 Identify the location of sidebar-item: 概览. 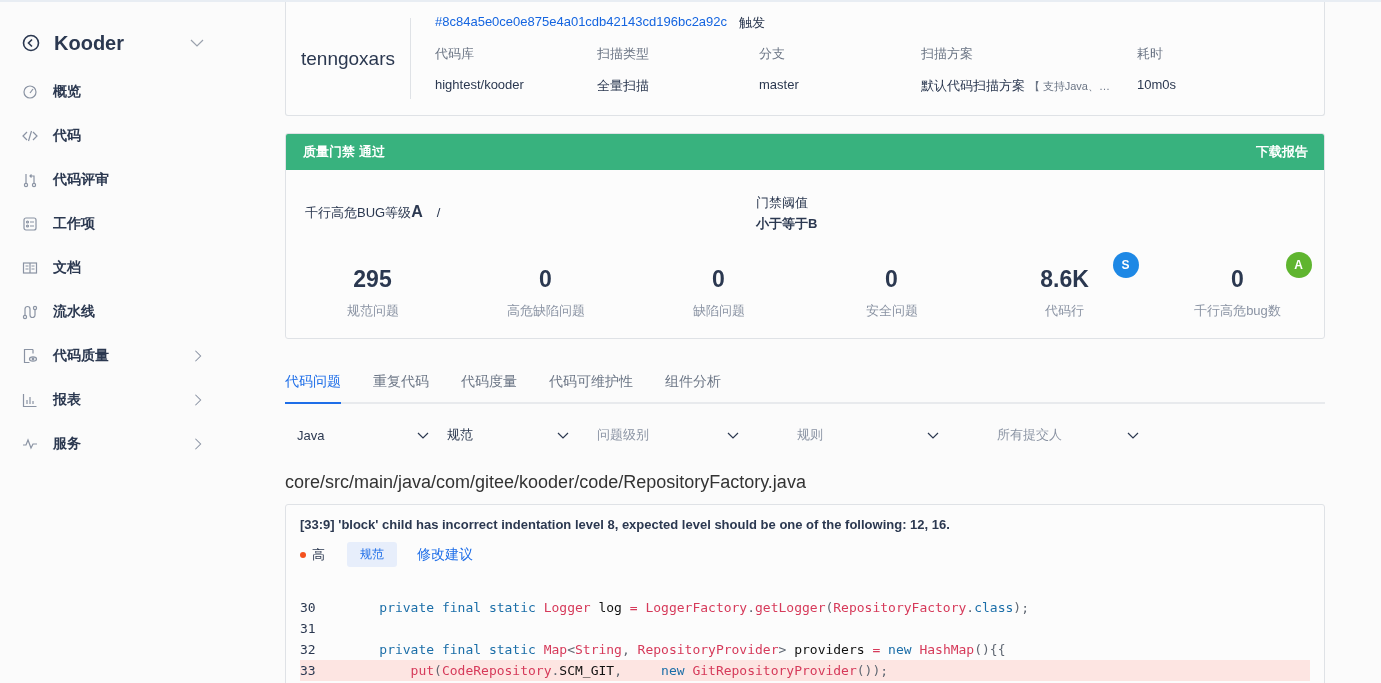
(142, 92).